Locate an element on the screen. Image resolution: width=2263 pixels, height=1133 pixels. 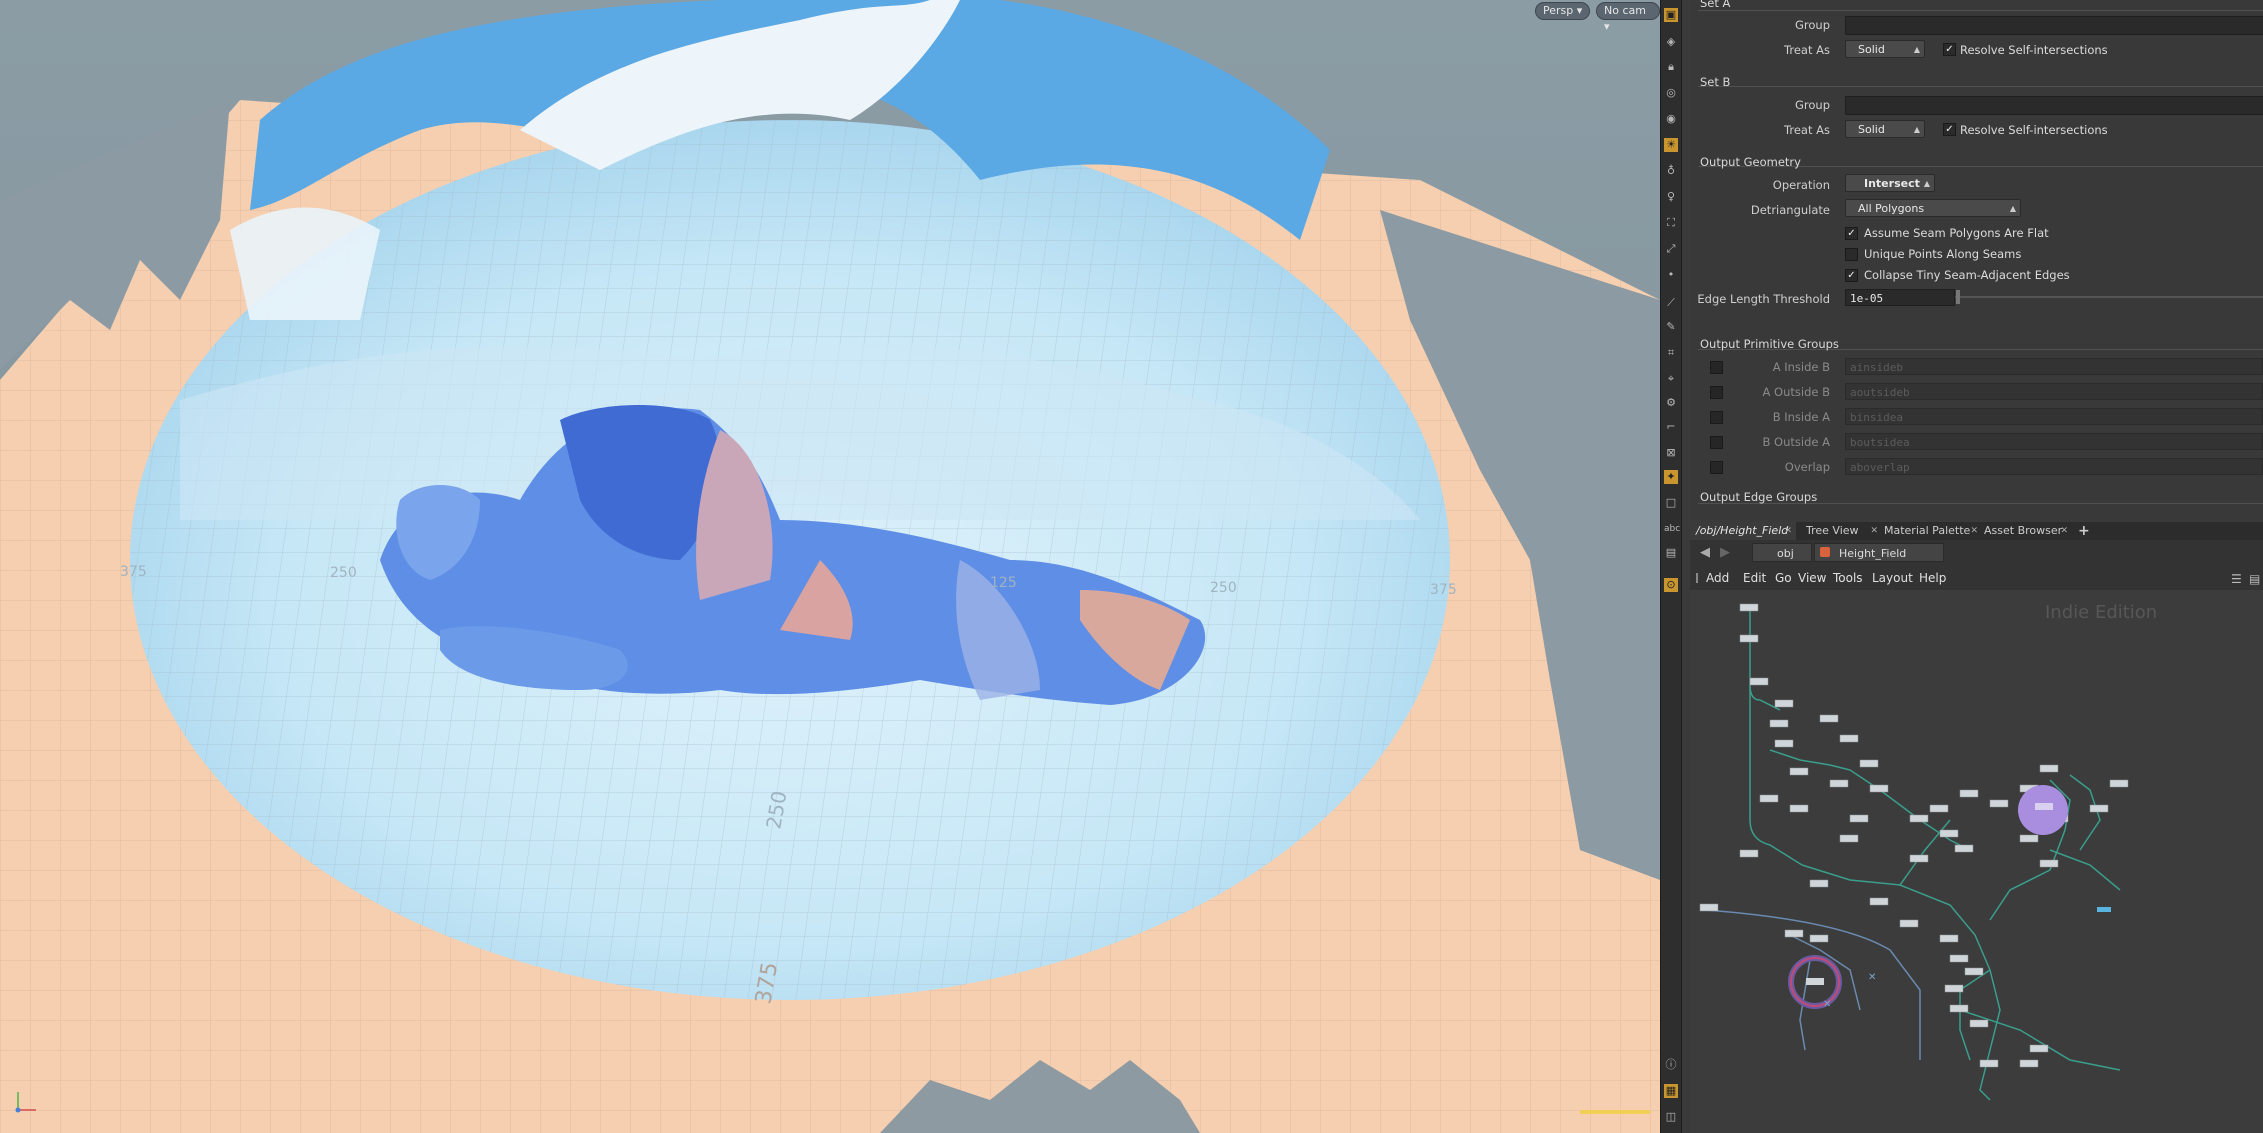
scale-icon: ⊠ is located at coordinates (1671, 453).